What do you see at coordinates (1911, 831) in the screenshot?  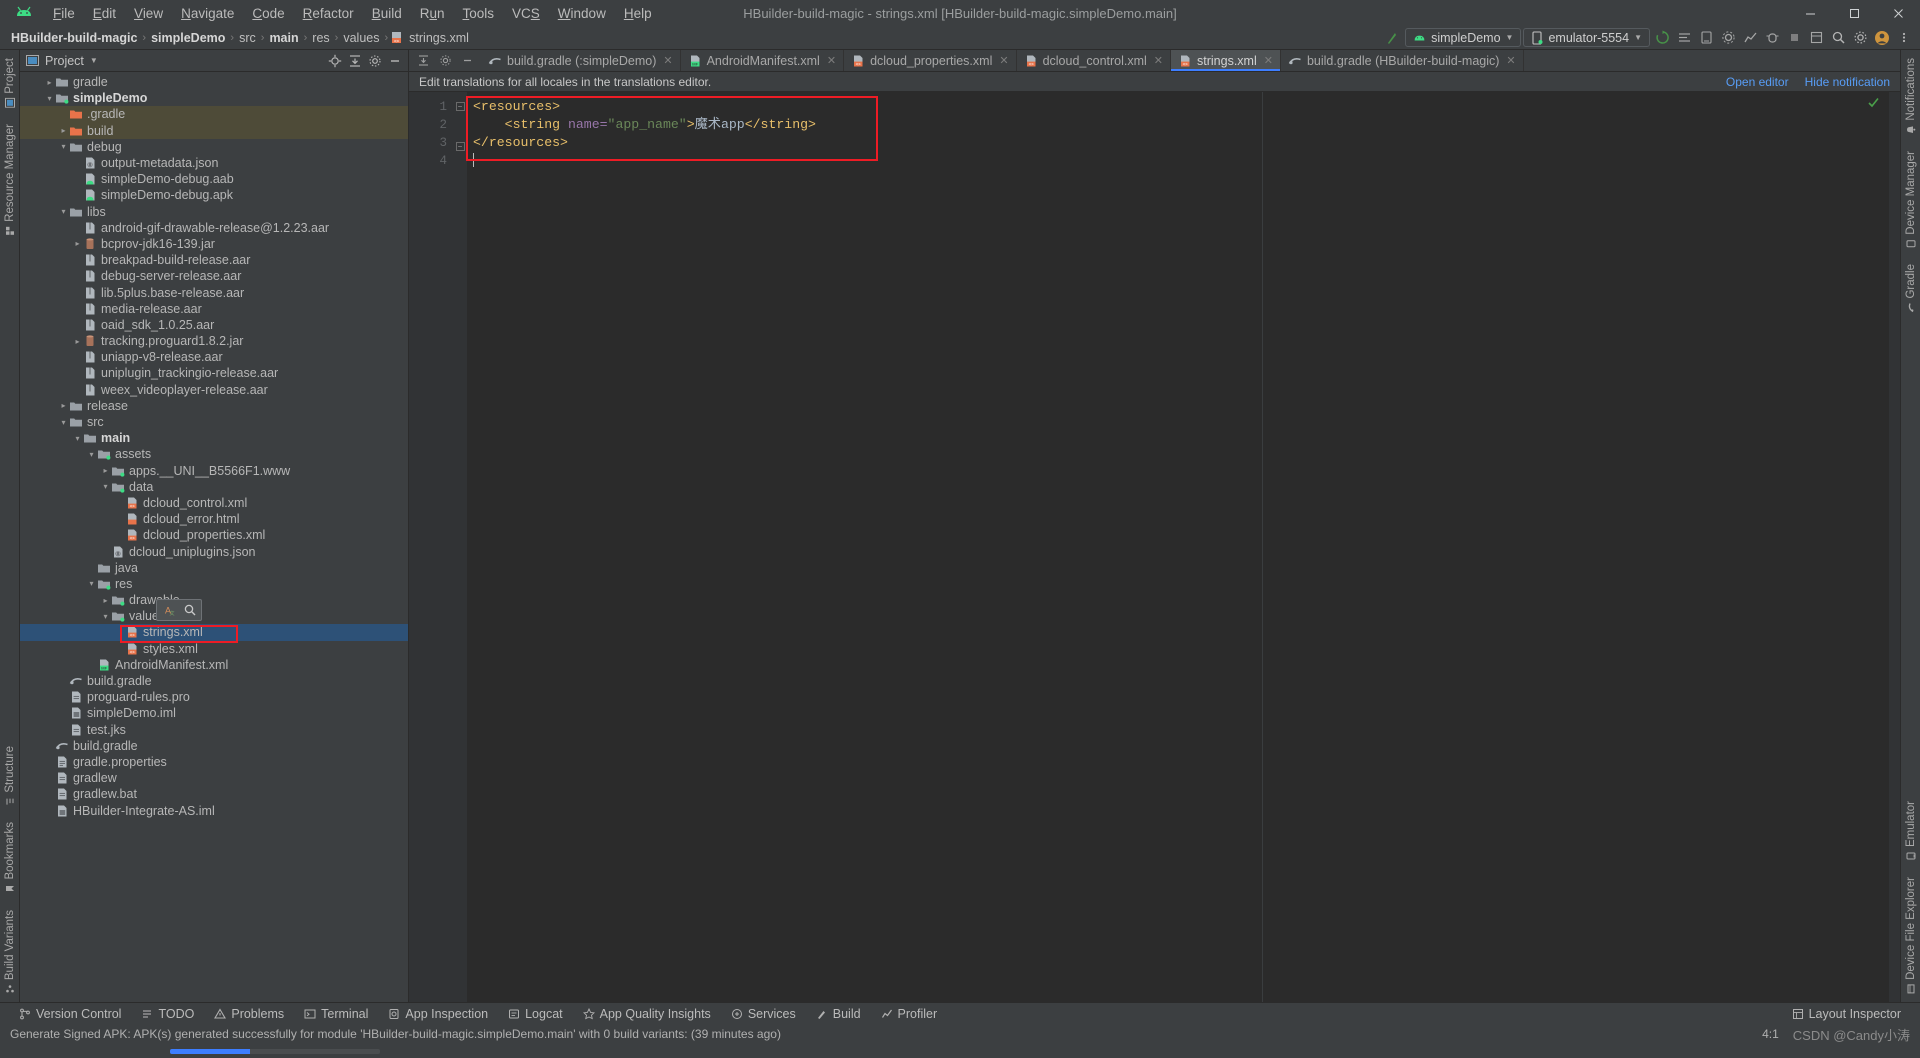 I see `sidebar-item-emulator: Emulator` at bounding box center [1911, 831].